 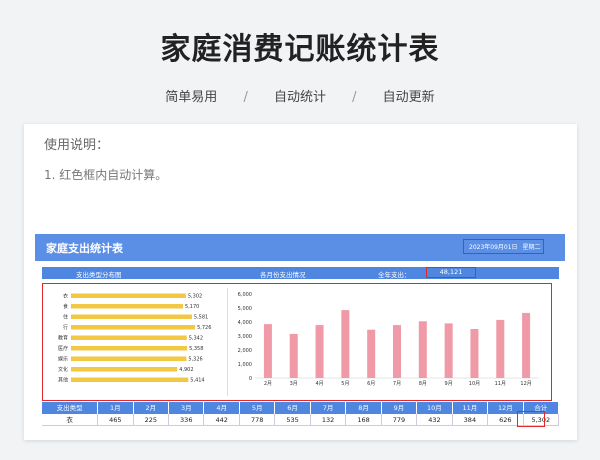 I want to click on column-header: 3月, so click(x=187, y=408).